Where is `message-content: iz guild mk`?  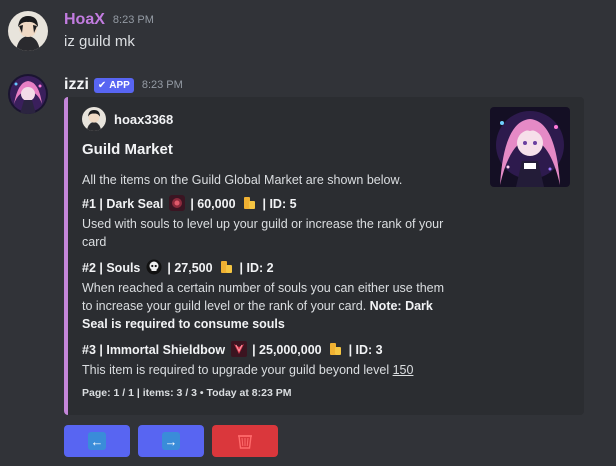
message-content: iz guild mk is located at coordinates (99, 41).